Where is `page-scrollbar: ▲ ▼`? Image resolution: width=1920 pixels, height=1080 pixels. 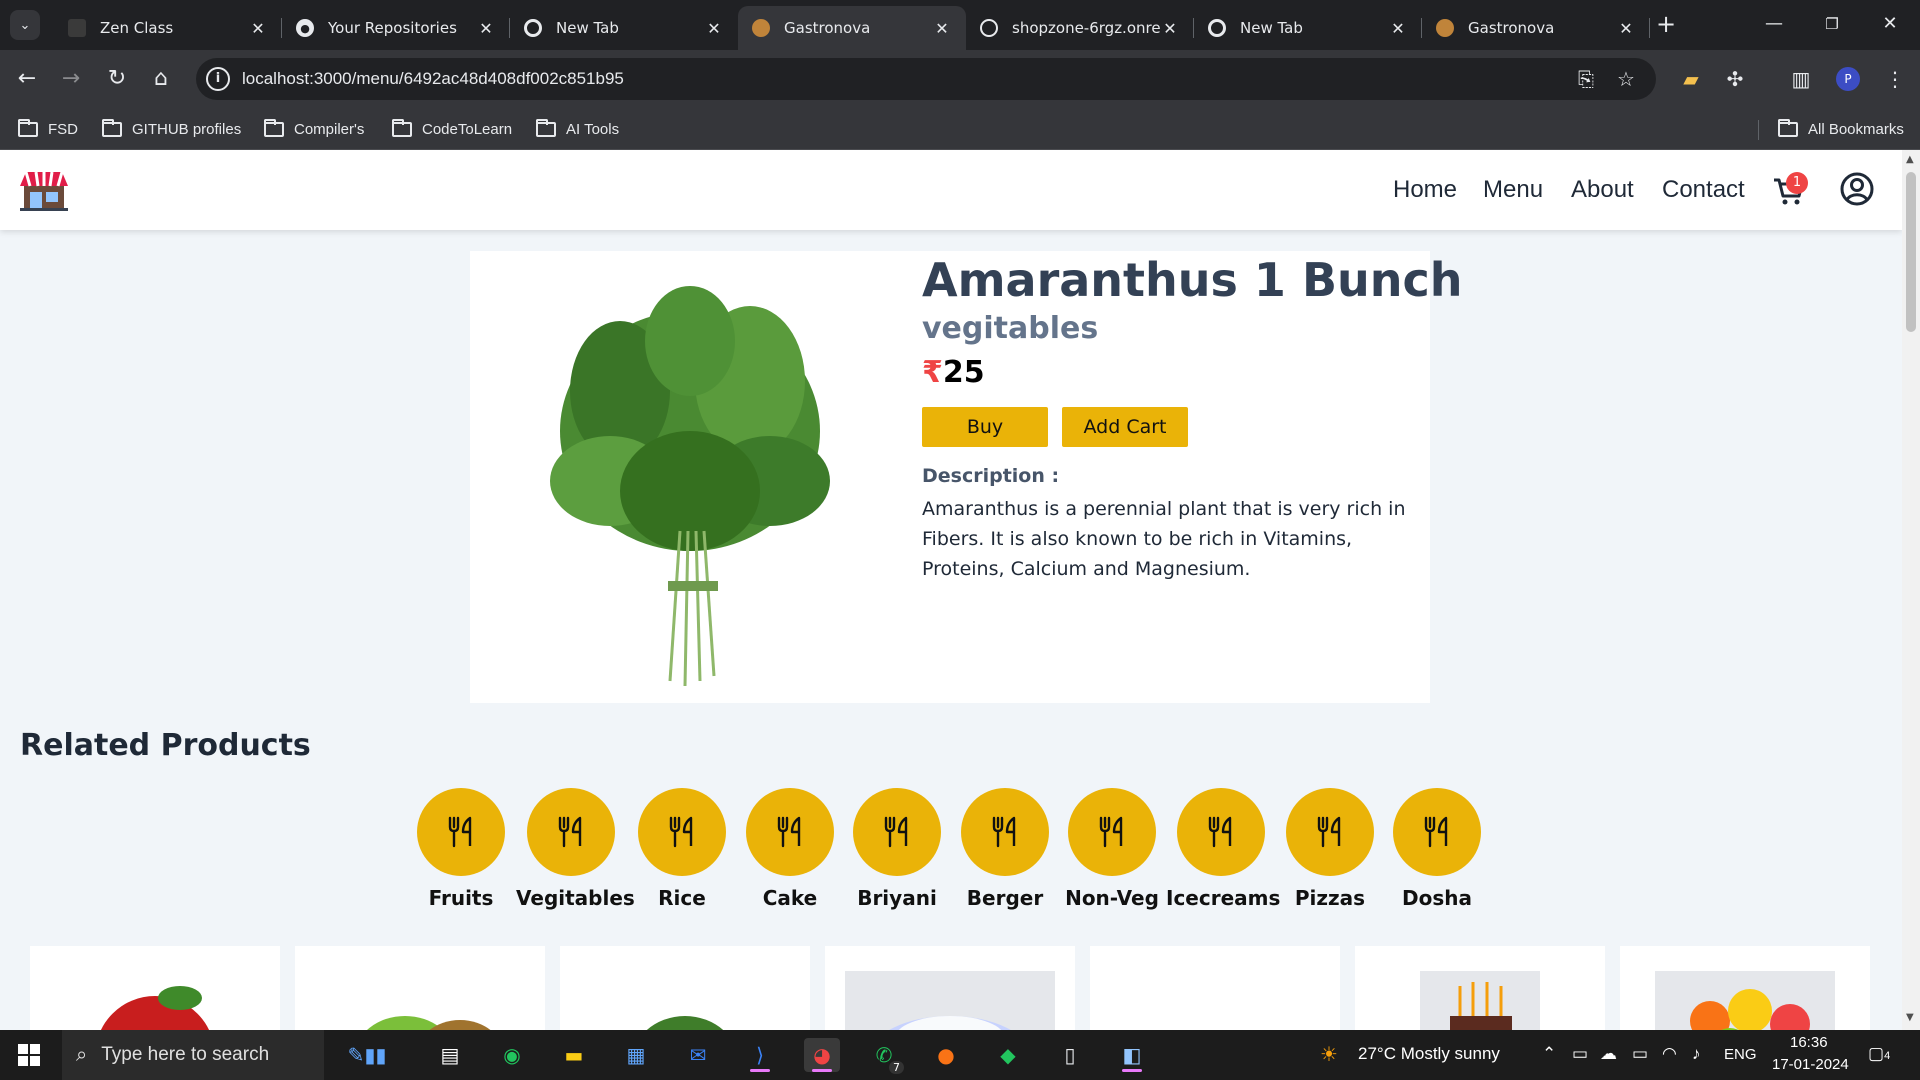 page-scrollbar: ▲ ▼ is located at coordinates (1911, 590).